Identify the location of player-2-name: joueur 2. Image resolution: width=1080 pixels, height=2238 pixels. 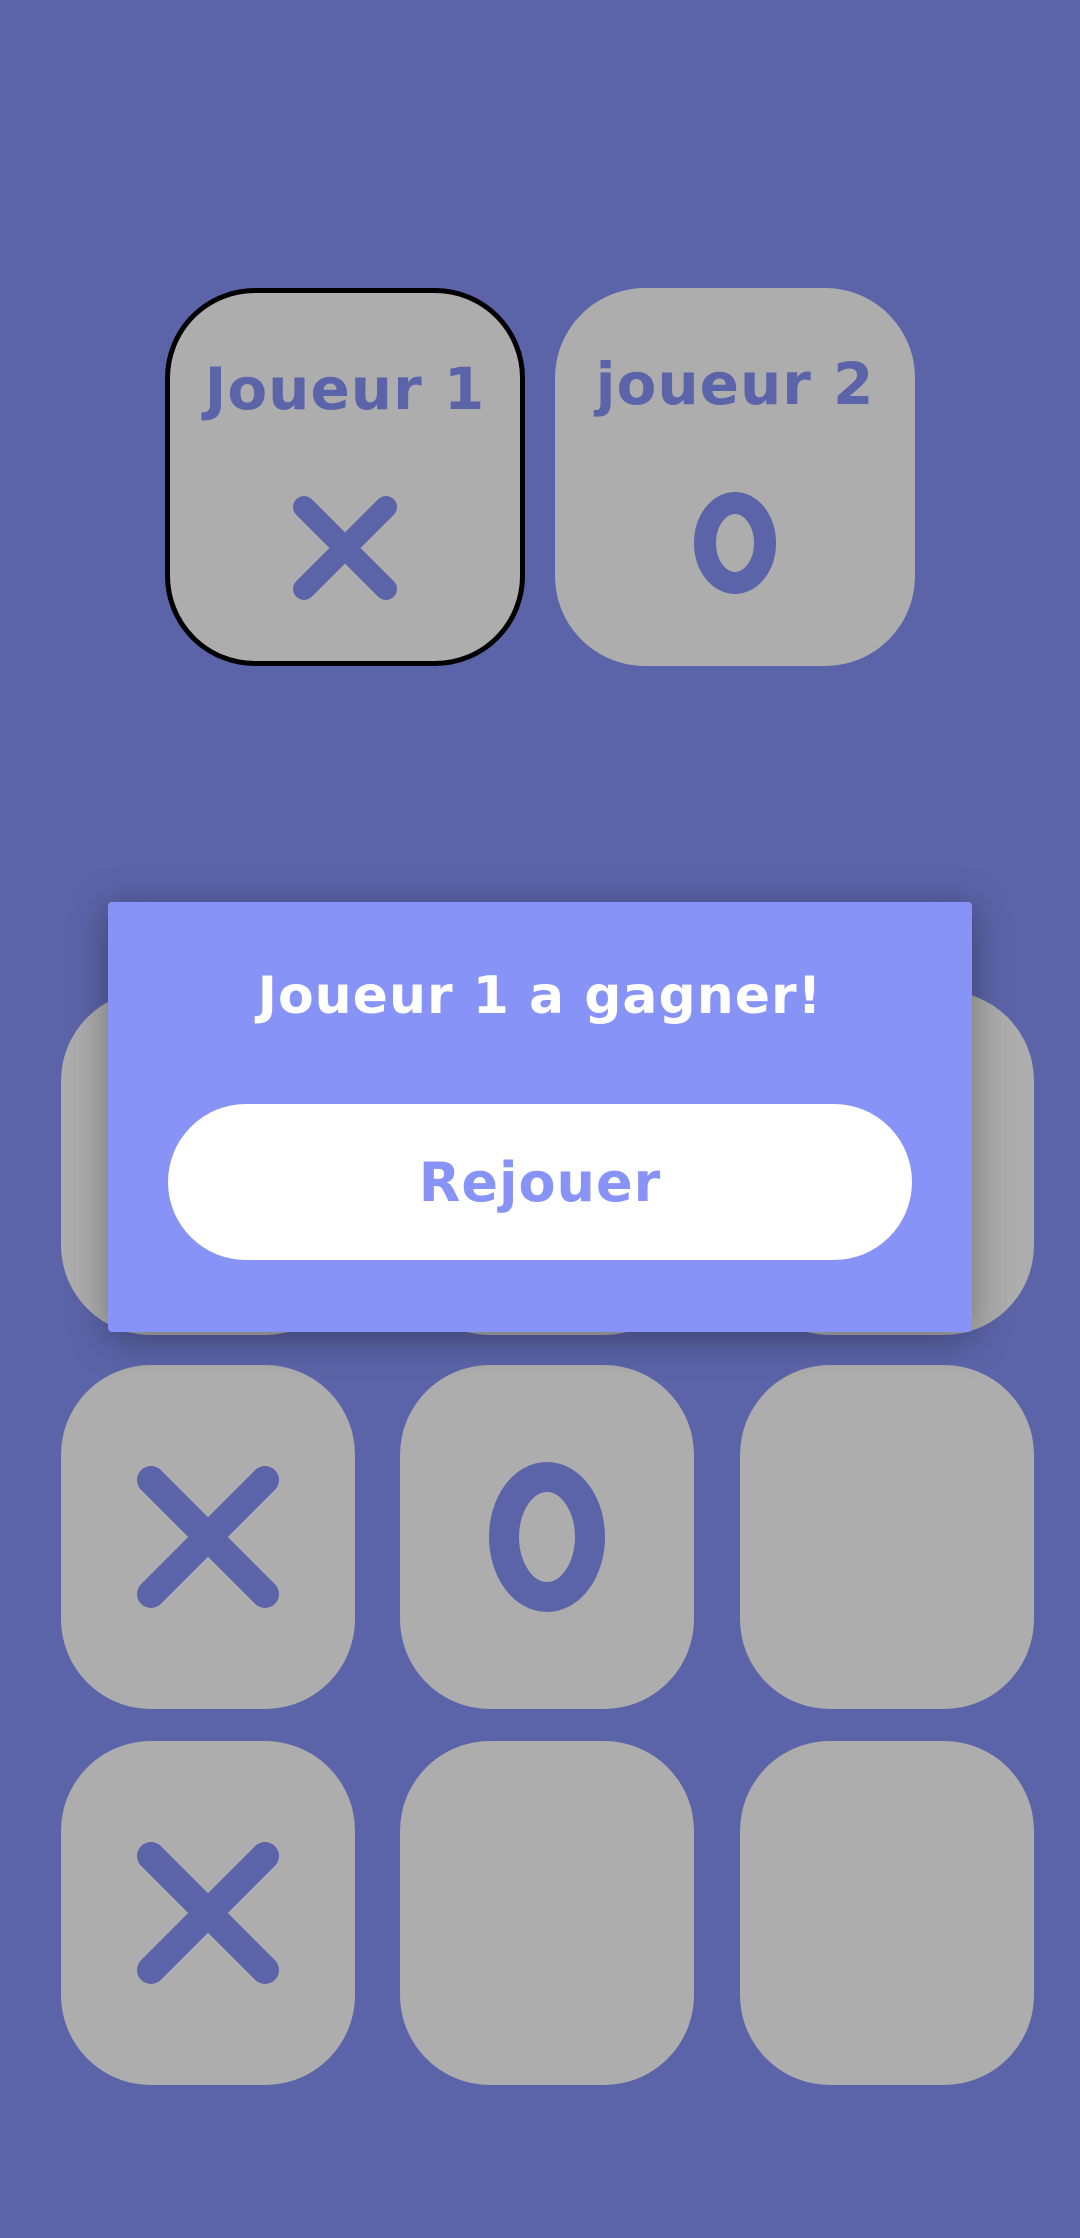
(735, 384).